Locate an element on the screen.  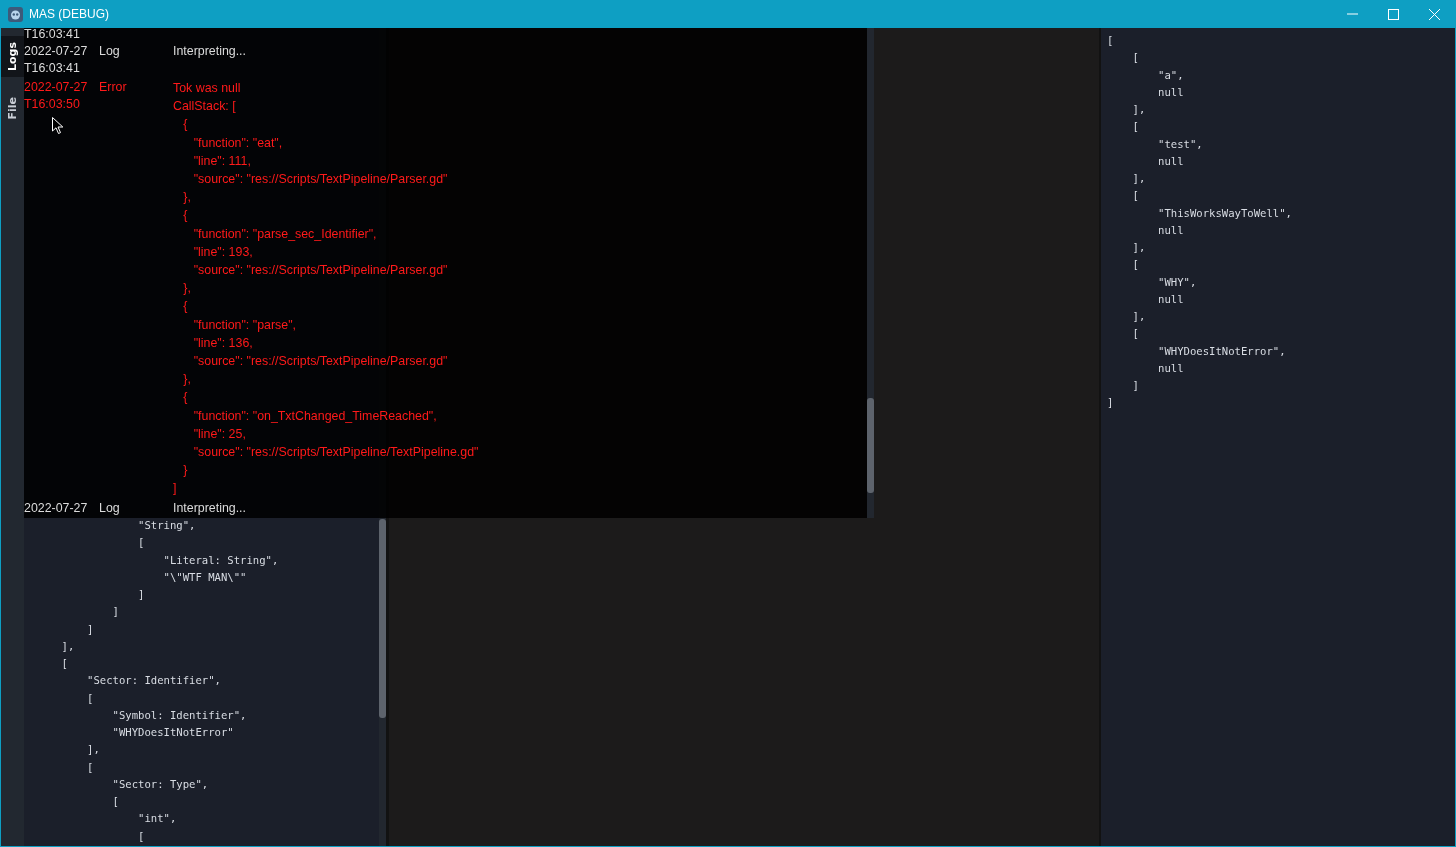
code-line: "Literal: String", is located at coordinates (220, 560).